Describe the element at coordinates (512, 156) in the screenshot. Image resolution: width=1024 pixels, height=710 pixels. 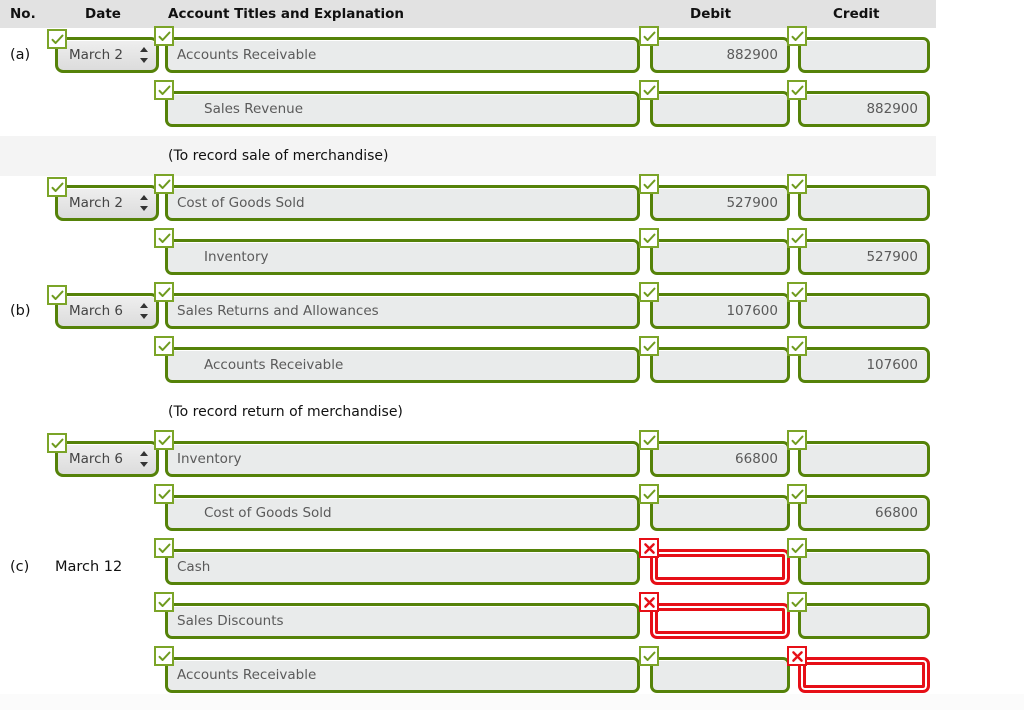
I see `explanation-row: (To record sale of merchandise)` at that location.